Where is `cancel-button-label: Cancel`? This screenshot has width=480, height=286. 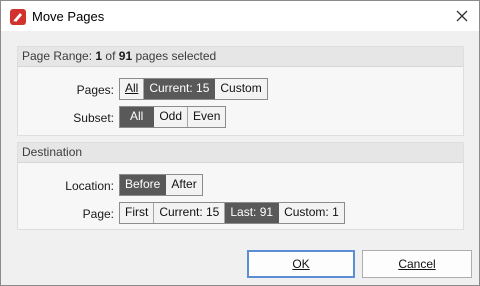
cancel-button-label: Cancel is located at coordinates (417, 264).